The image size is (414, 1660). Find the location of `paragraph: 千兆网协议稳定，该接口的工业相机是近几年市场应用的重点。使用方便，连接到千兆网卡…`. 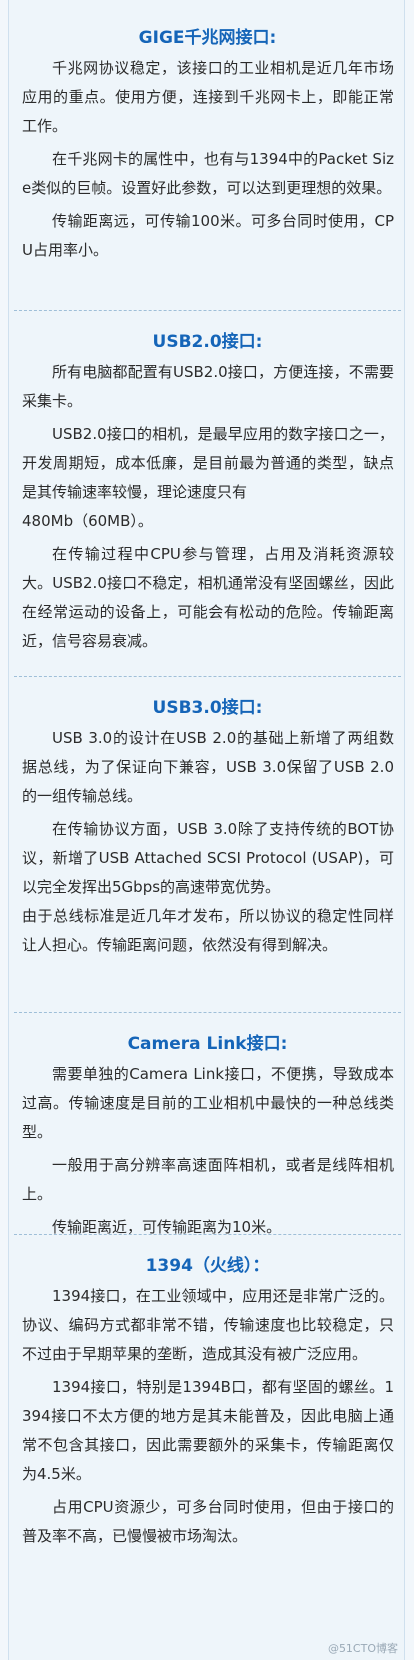

paragraph: 千兆网协议稳定，该接口的工业相机是近几年市场应用的重点。使用方便，连接到千兆网卡… is located at coordinates (208, 97).